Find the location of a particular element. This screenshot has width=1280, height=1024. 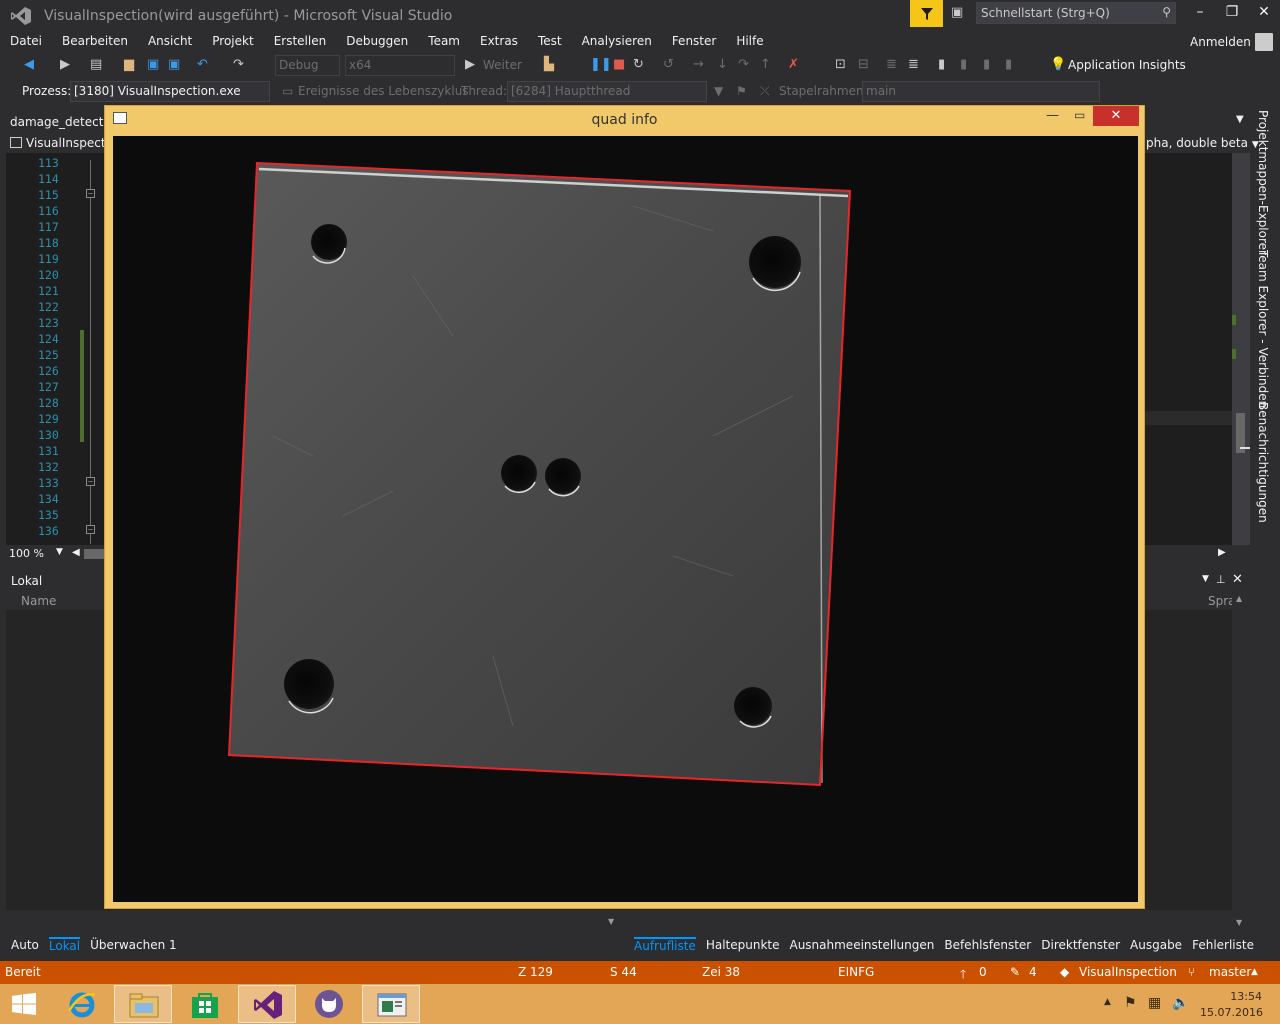

stackframe-select: main is located at coordinates (981, 91).